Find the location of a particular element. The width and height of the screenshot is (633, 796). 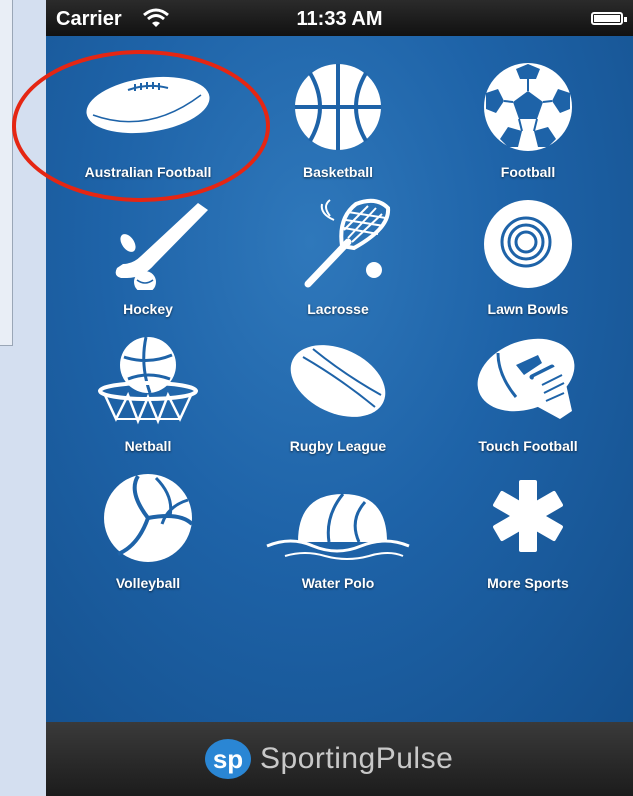

sport-label: Lawn Bowls is located at coordinates (528, 309).